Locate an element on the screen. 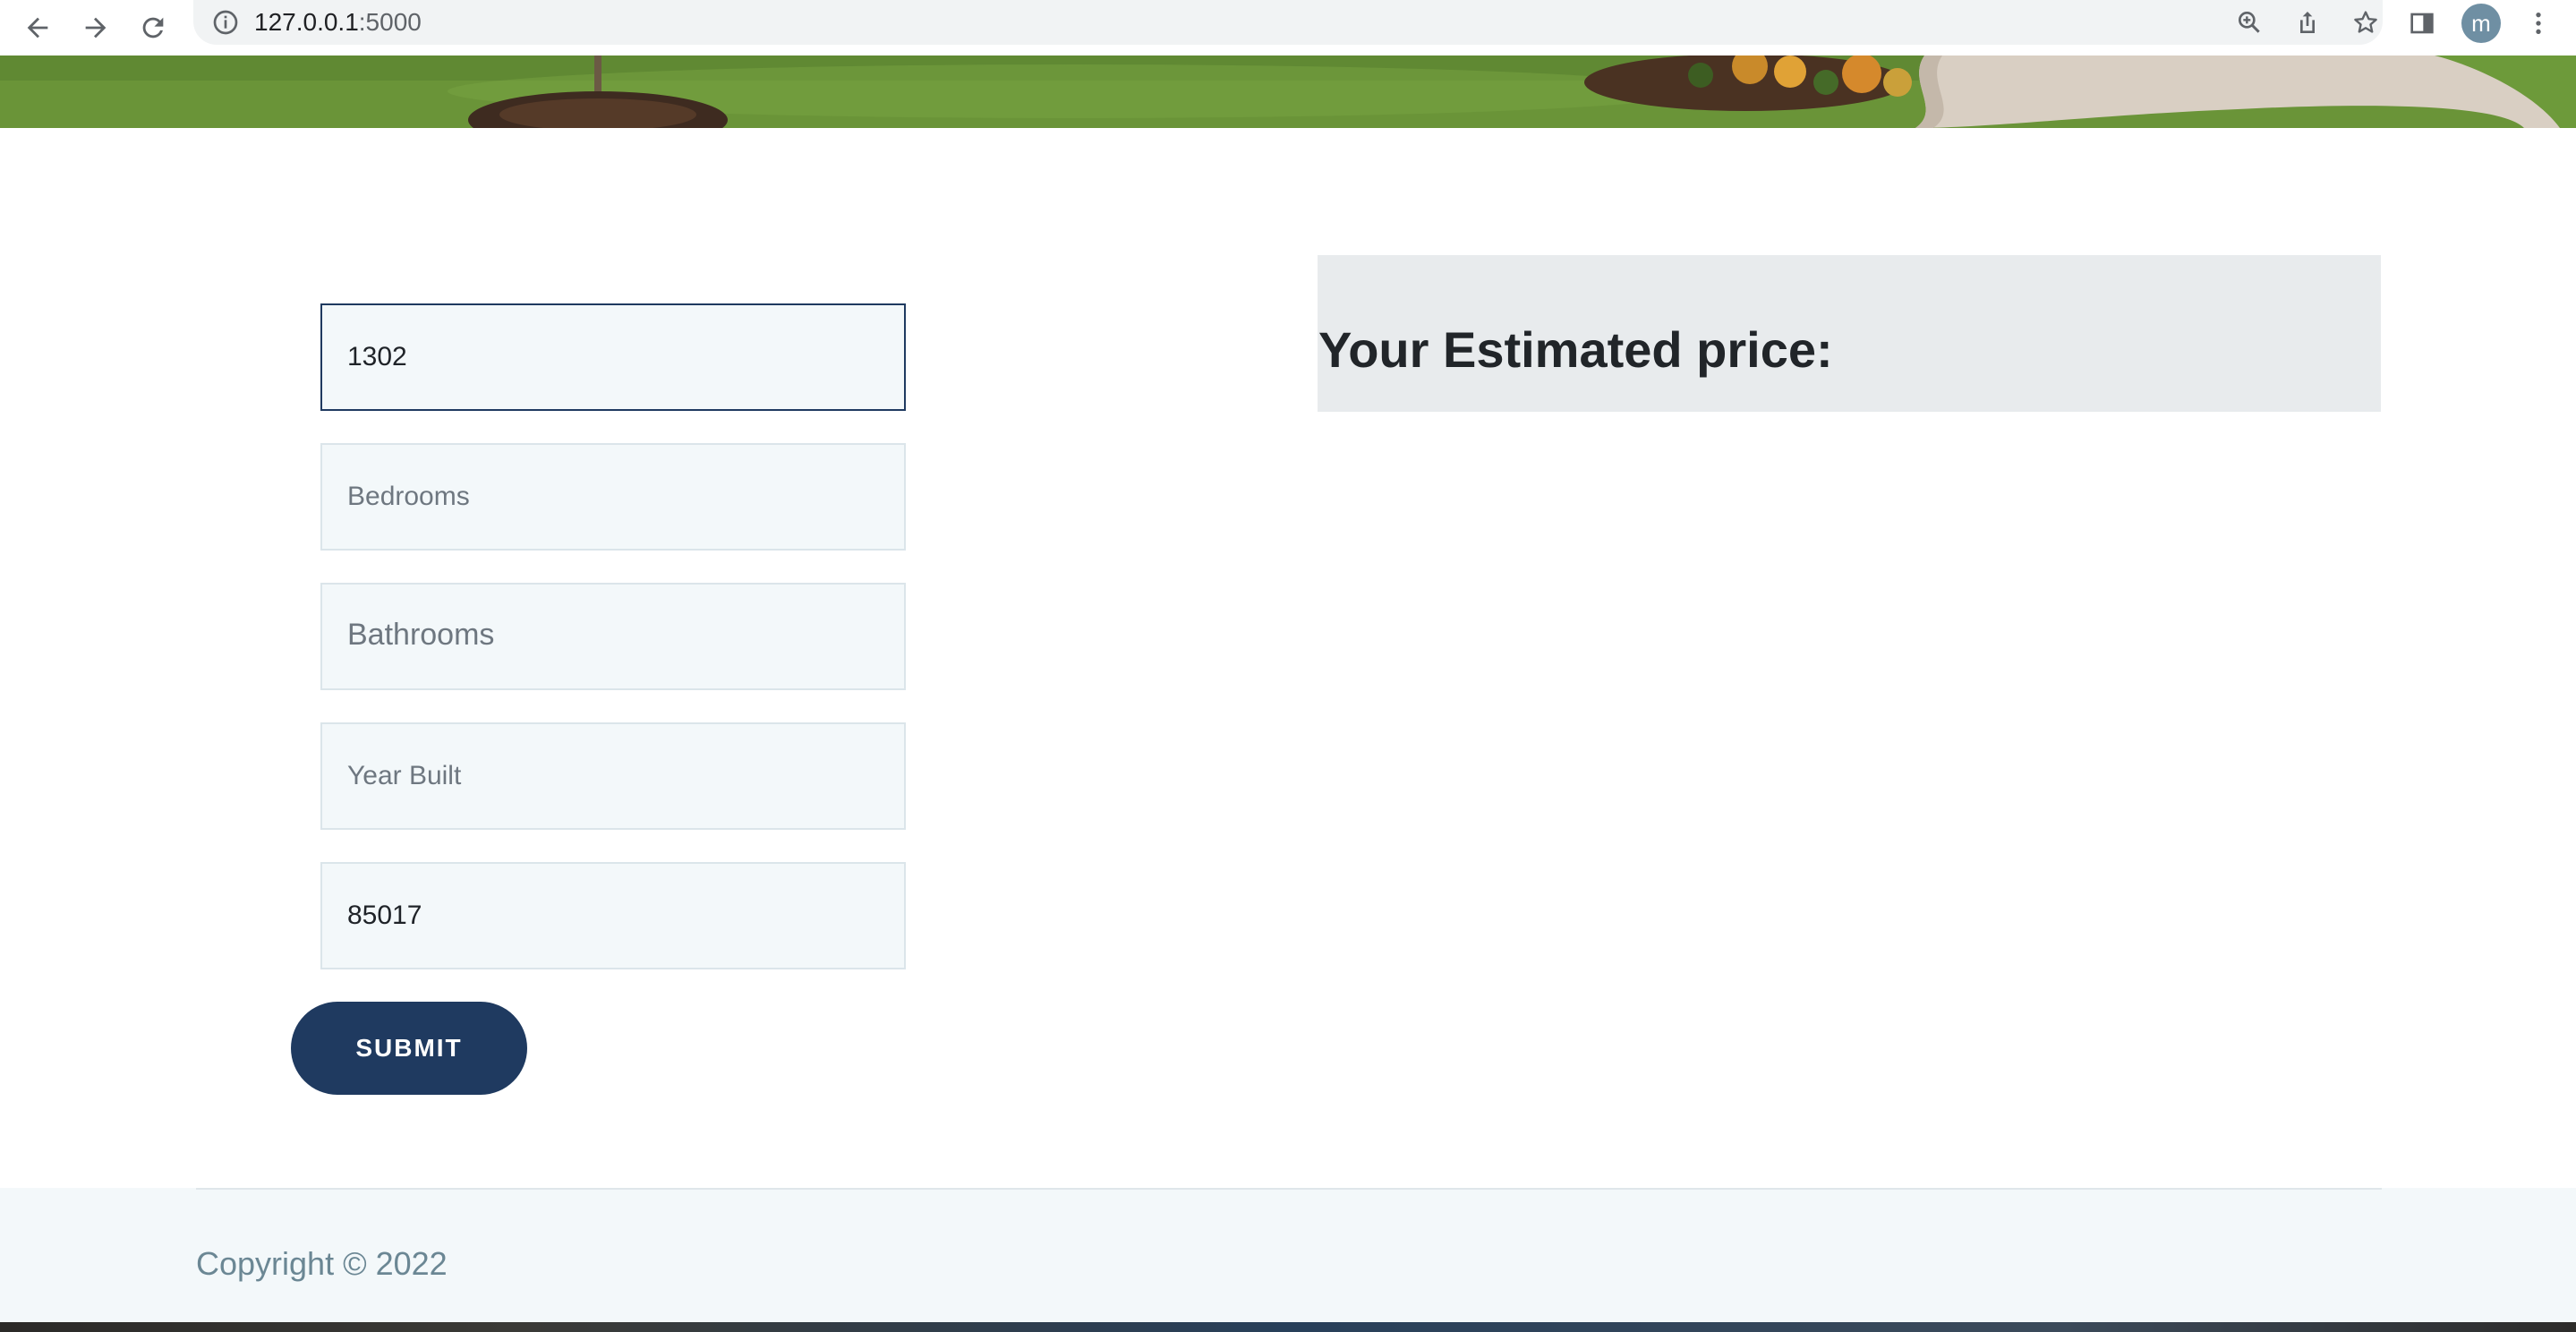 The height and width of the screenshot is (1332, 2576). back-button is located at coordinates (37, 27).